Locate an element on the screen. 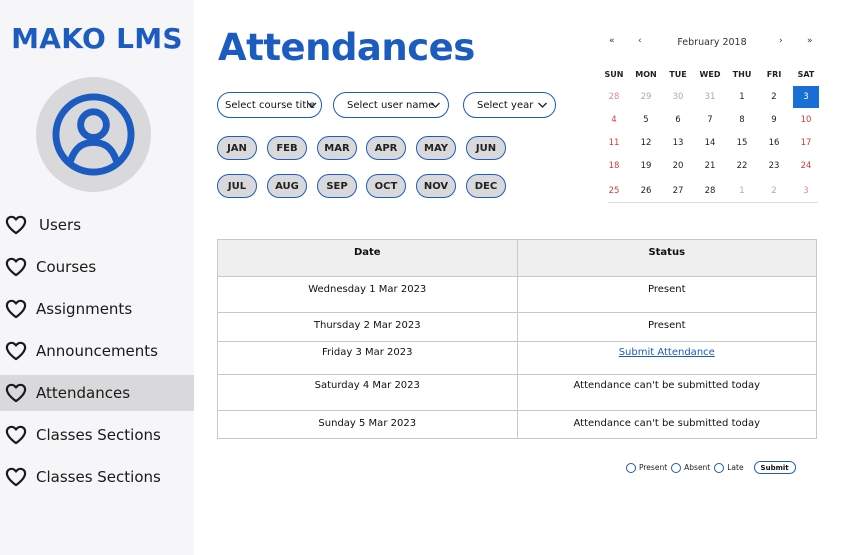 The height and width of the screenshot is (555, 860). calendar-day: 24 is located at coordinates (806, 166).